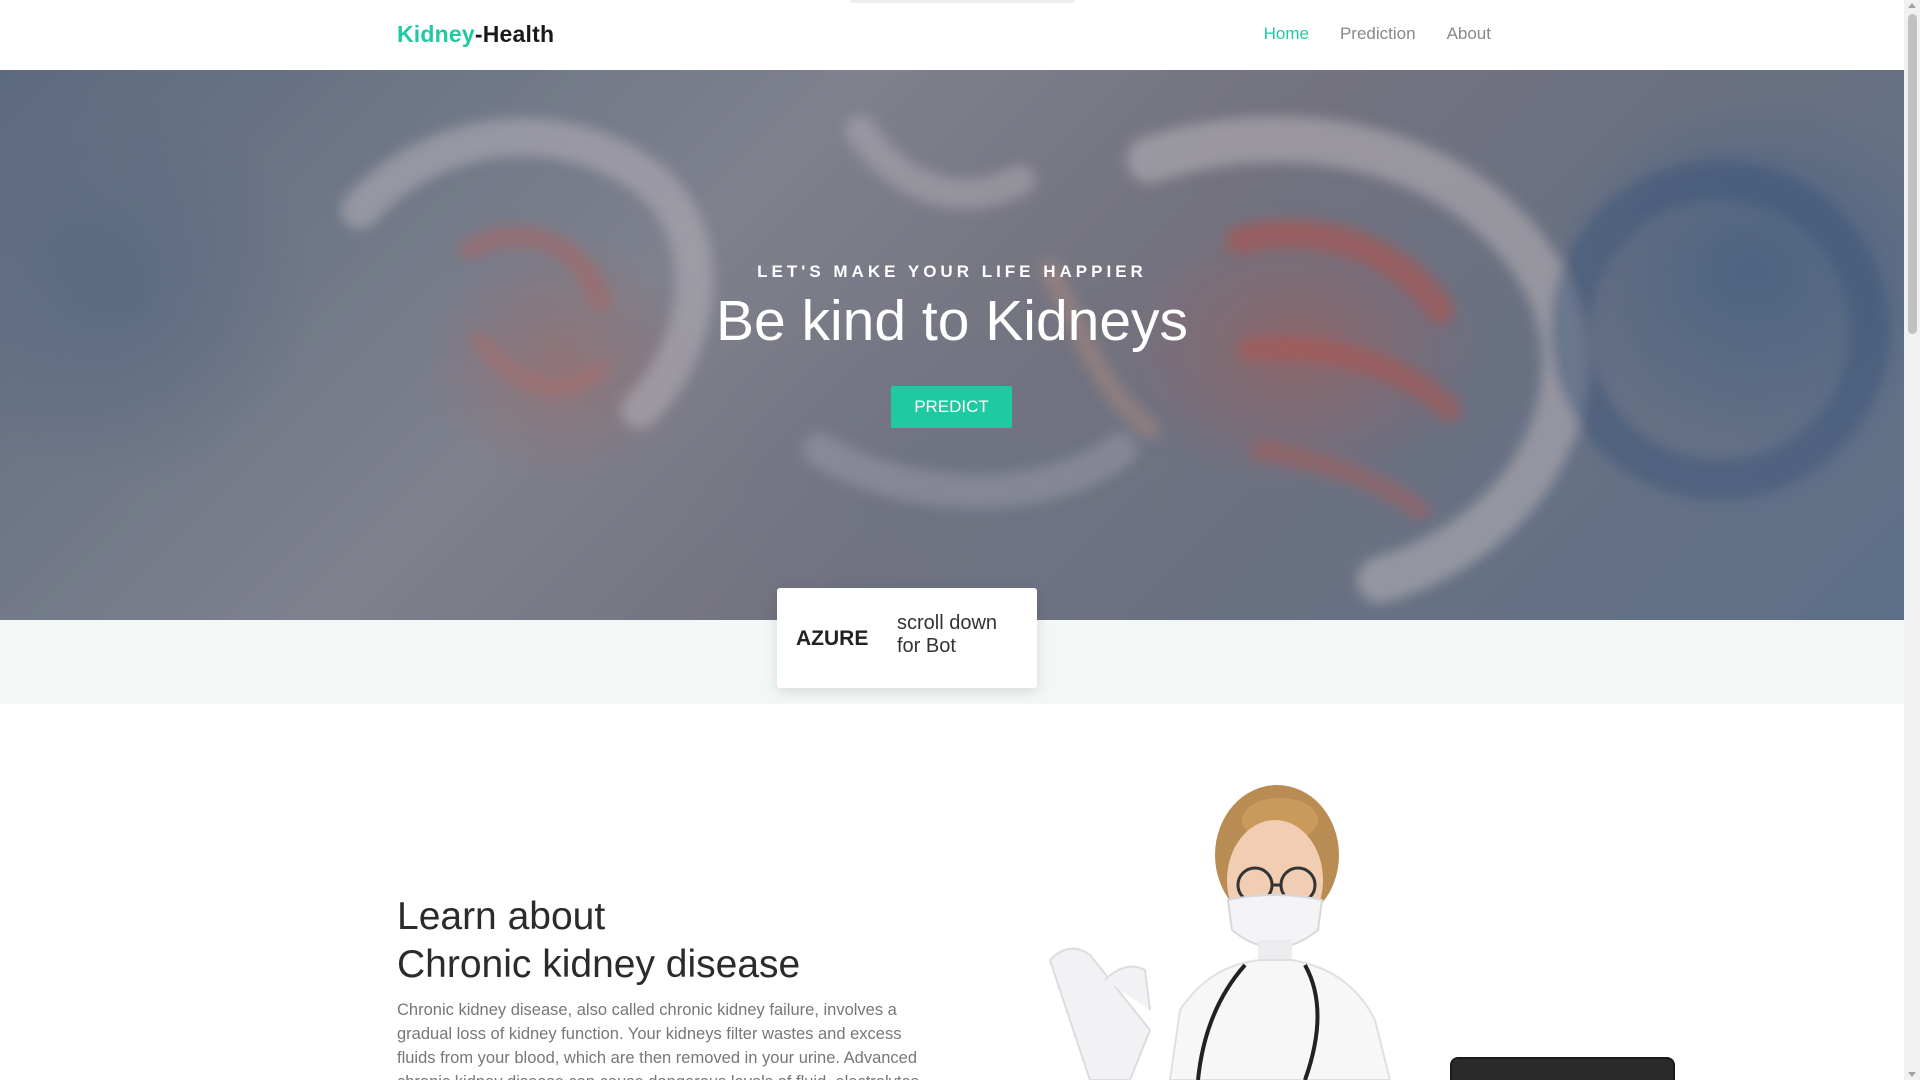 Image resolution: width=1920 pixels, height=1080 pixels. I want to click on navbar: Kidney-Health Home Prediction About, so click(952, 35).